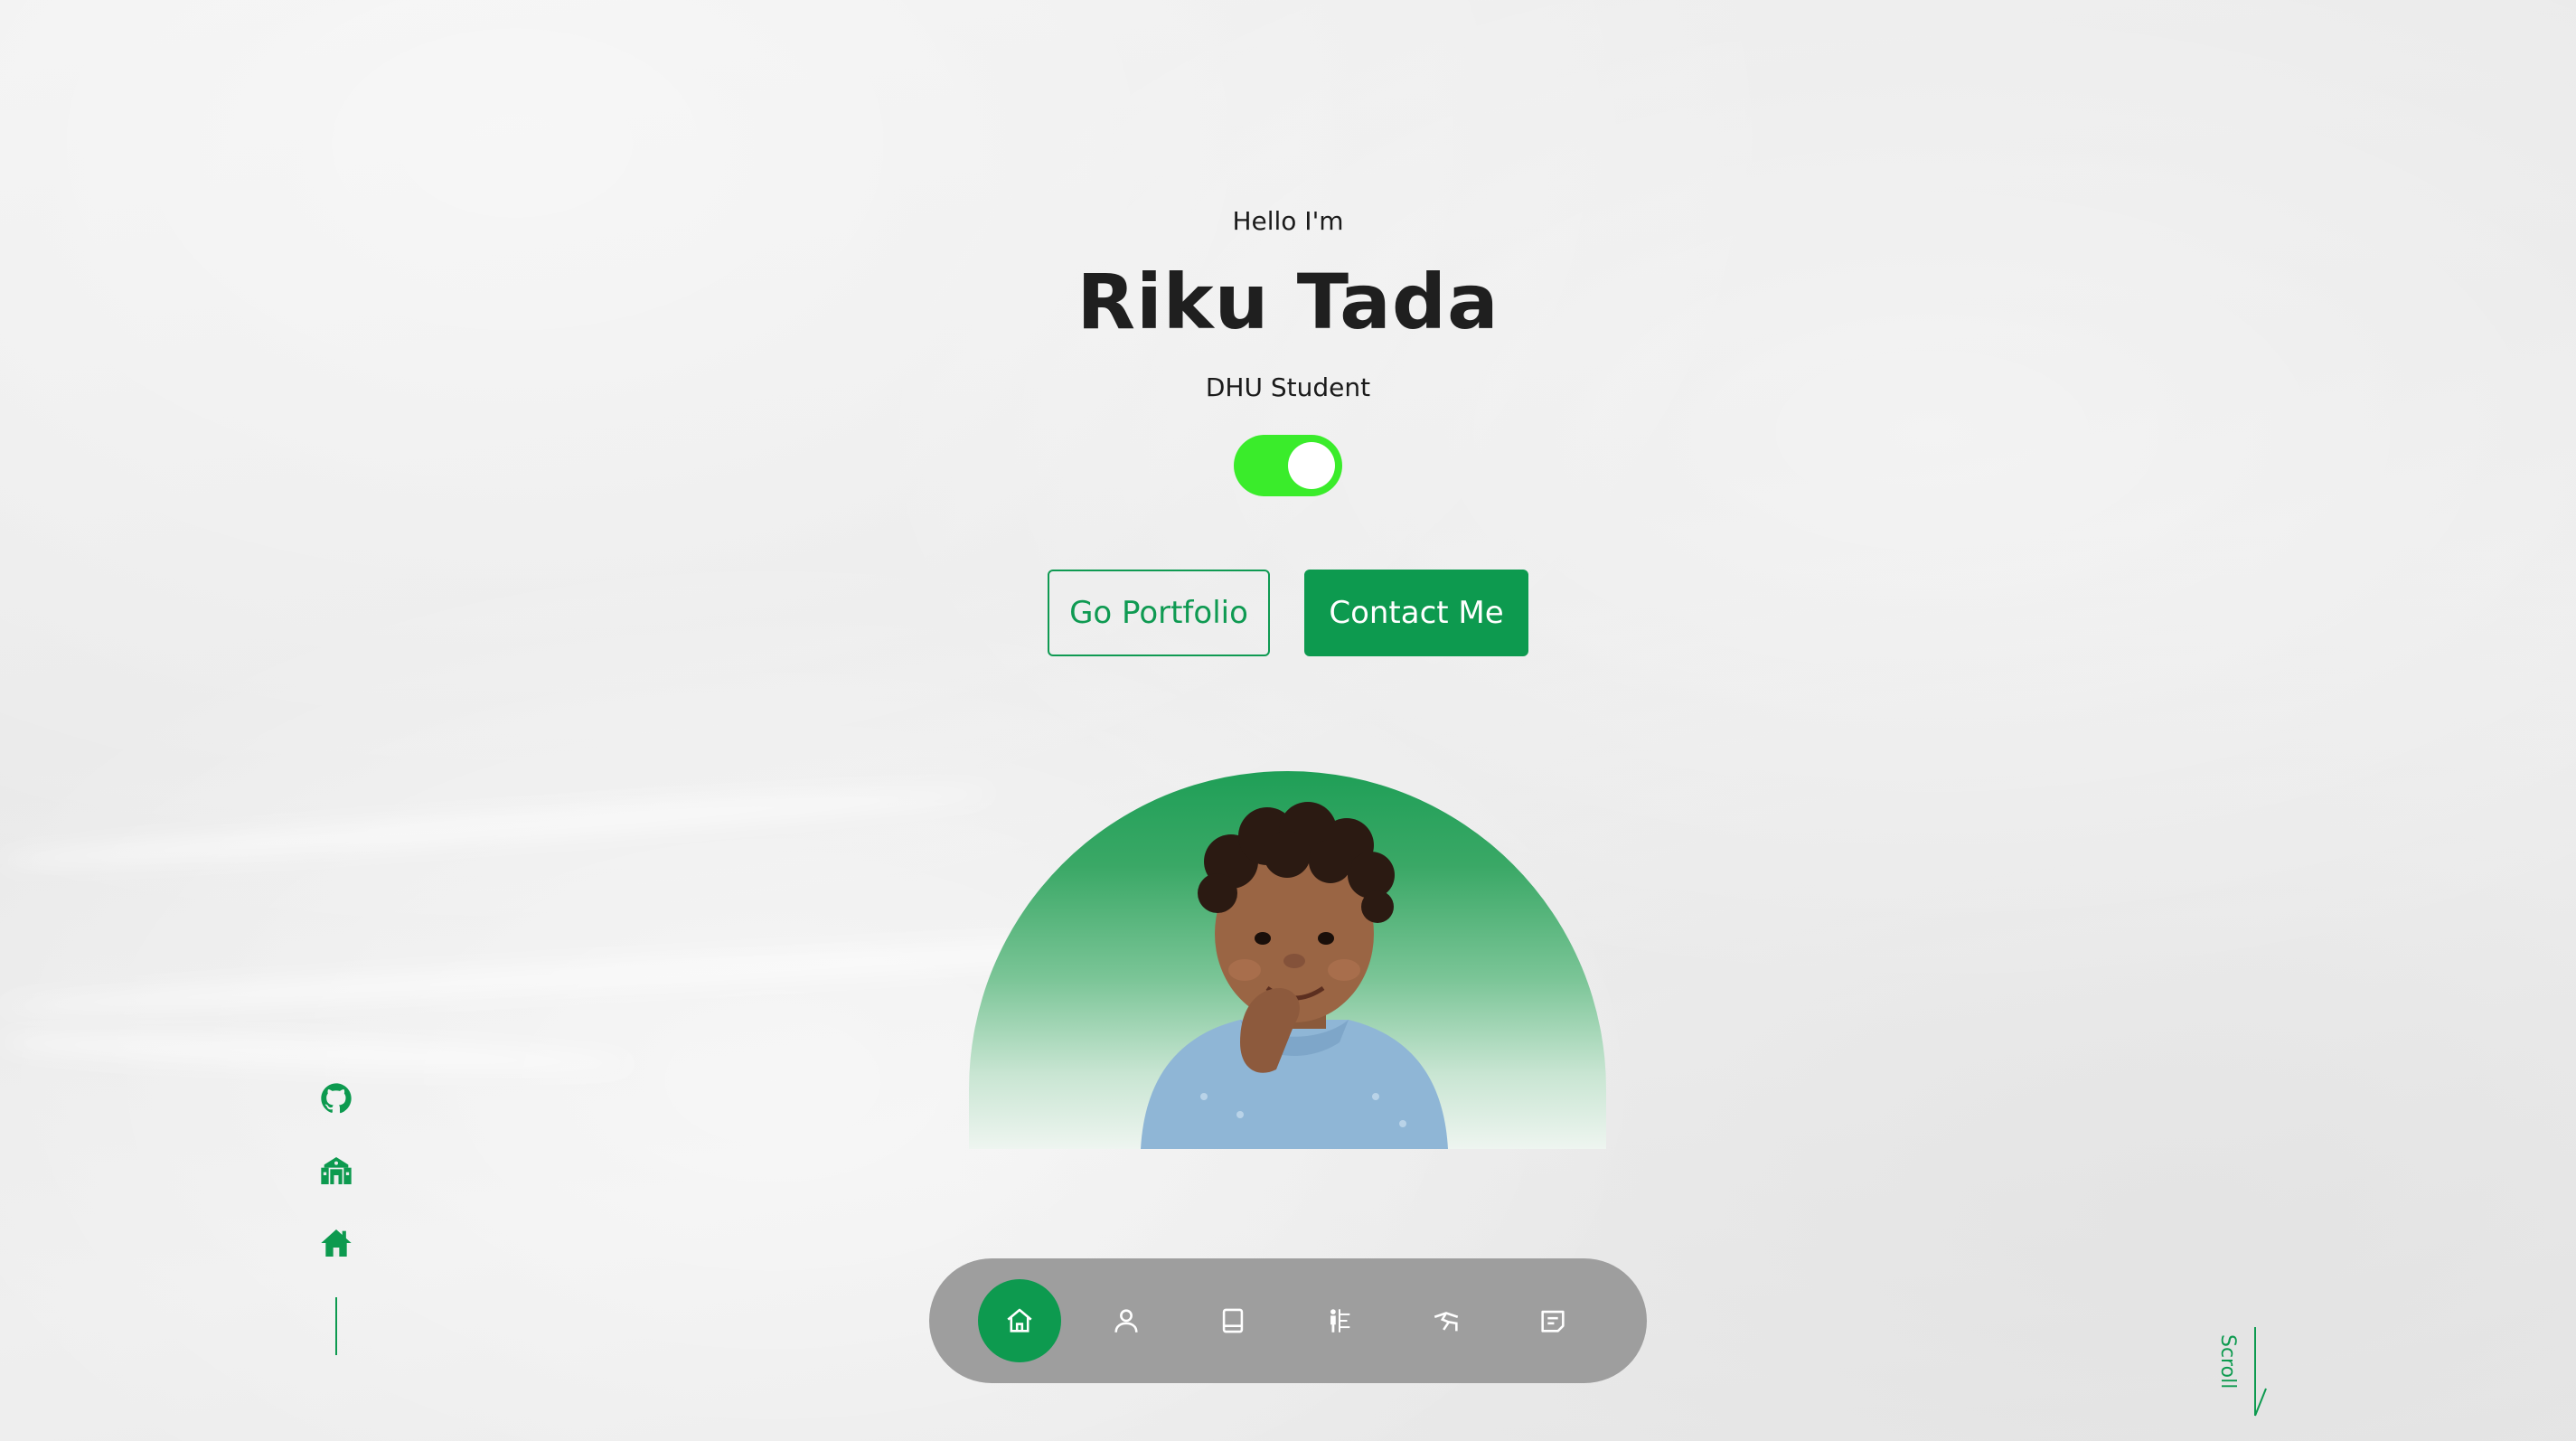  I want to click on nav-resume, so click(1233, 1320).